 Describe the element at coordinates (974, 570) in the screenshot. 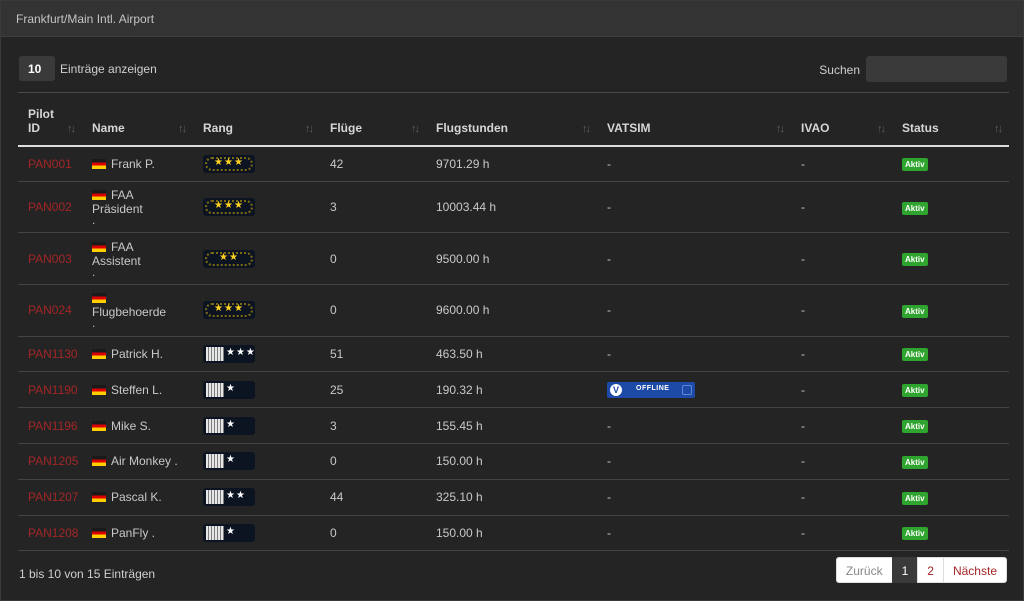

I see `next-page-button: Nächste` at that location.